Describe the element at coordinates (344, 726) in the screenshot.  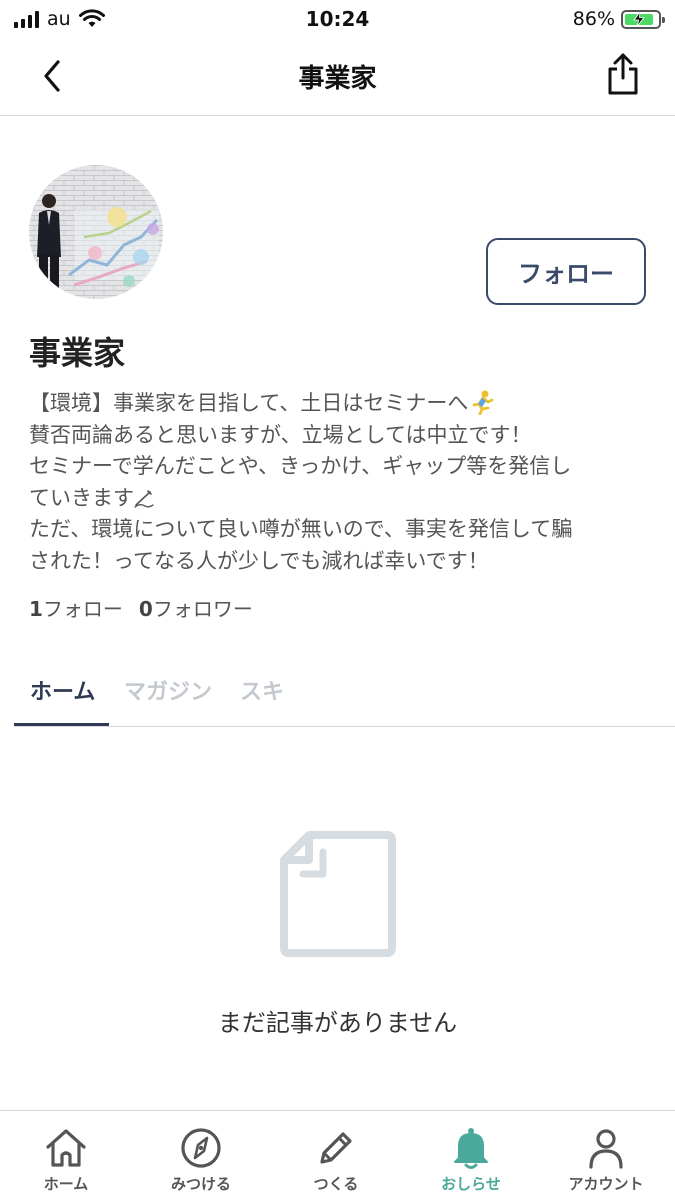
I see `tabs-divider` at that location.